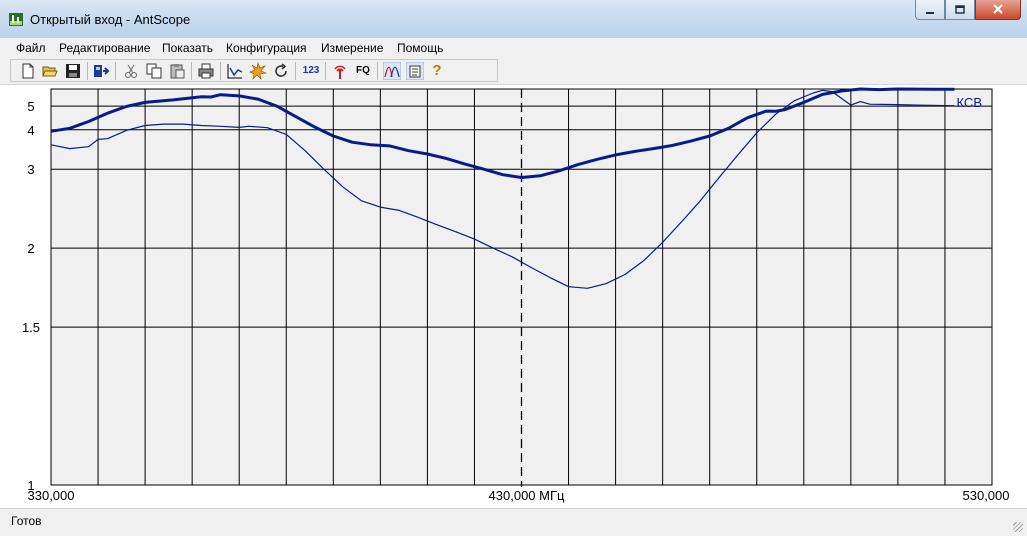  Describe the element at coordinates (281, 71) in the screenshot. I see `refresh-icon` at that location.